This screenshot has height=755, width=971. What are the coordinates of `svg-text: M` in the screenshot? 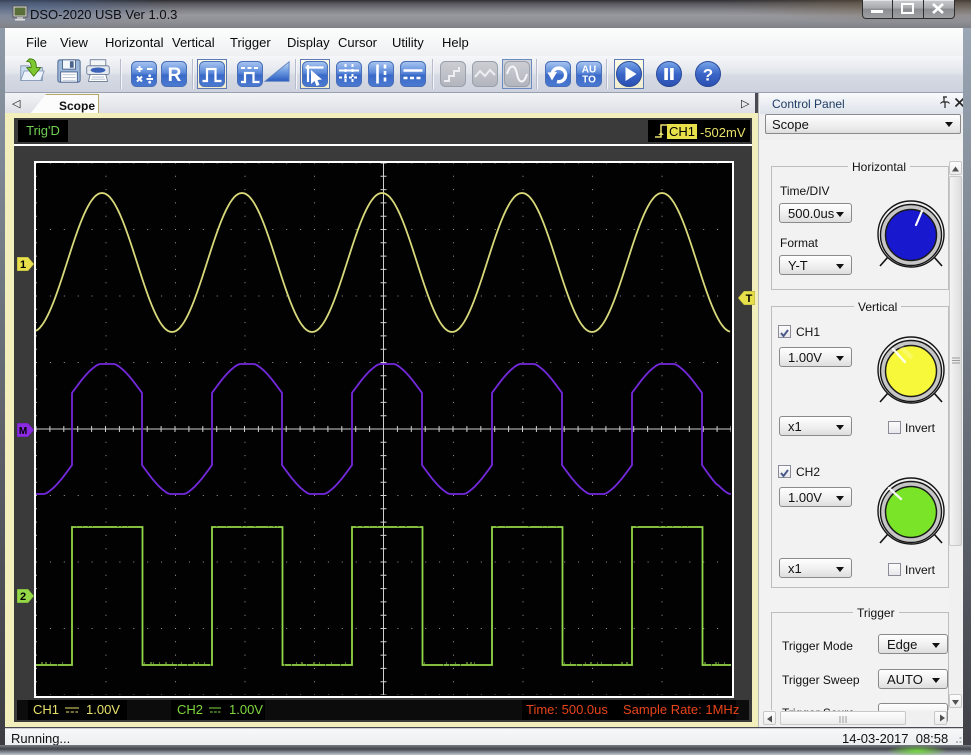 It's located at (23, 431).